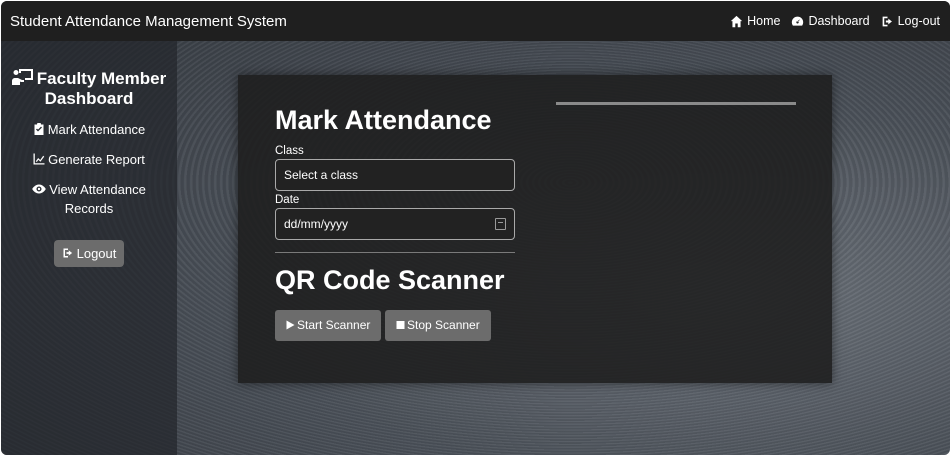 This screenshot has width=952, height=457. I want to click on stop-icon, so click(400, 325).